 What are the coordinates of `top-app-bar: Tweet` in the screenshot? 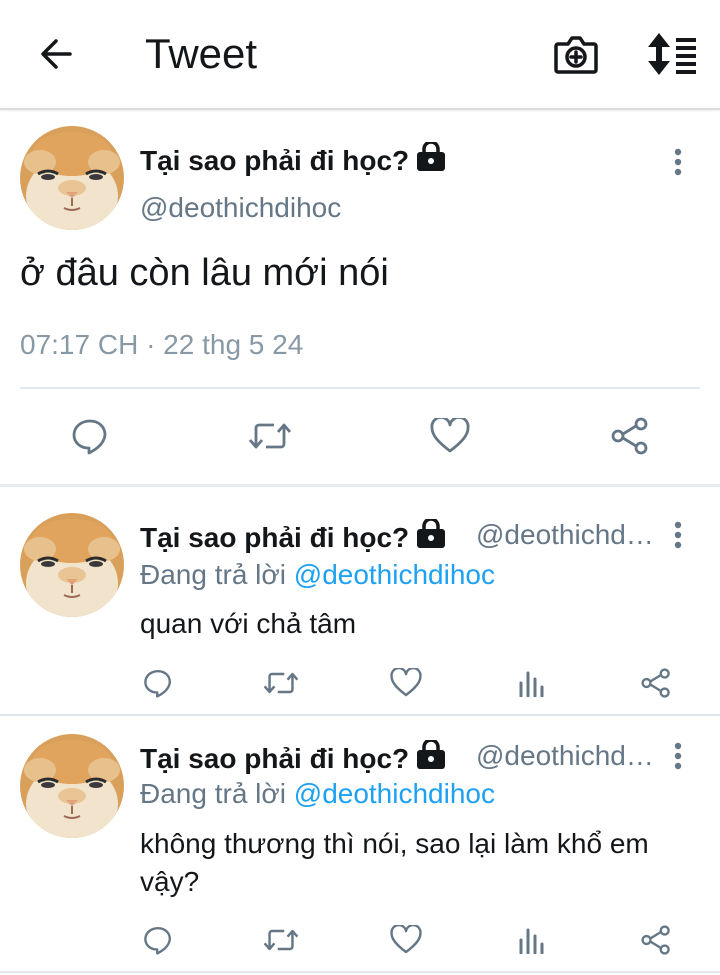 It's located at (360, 55).